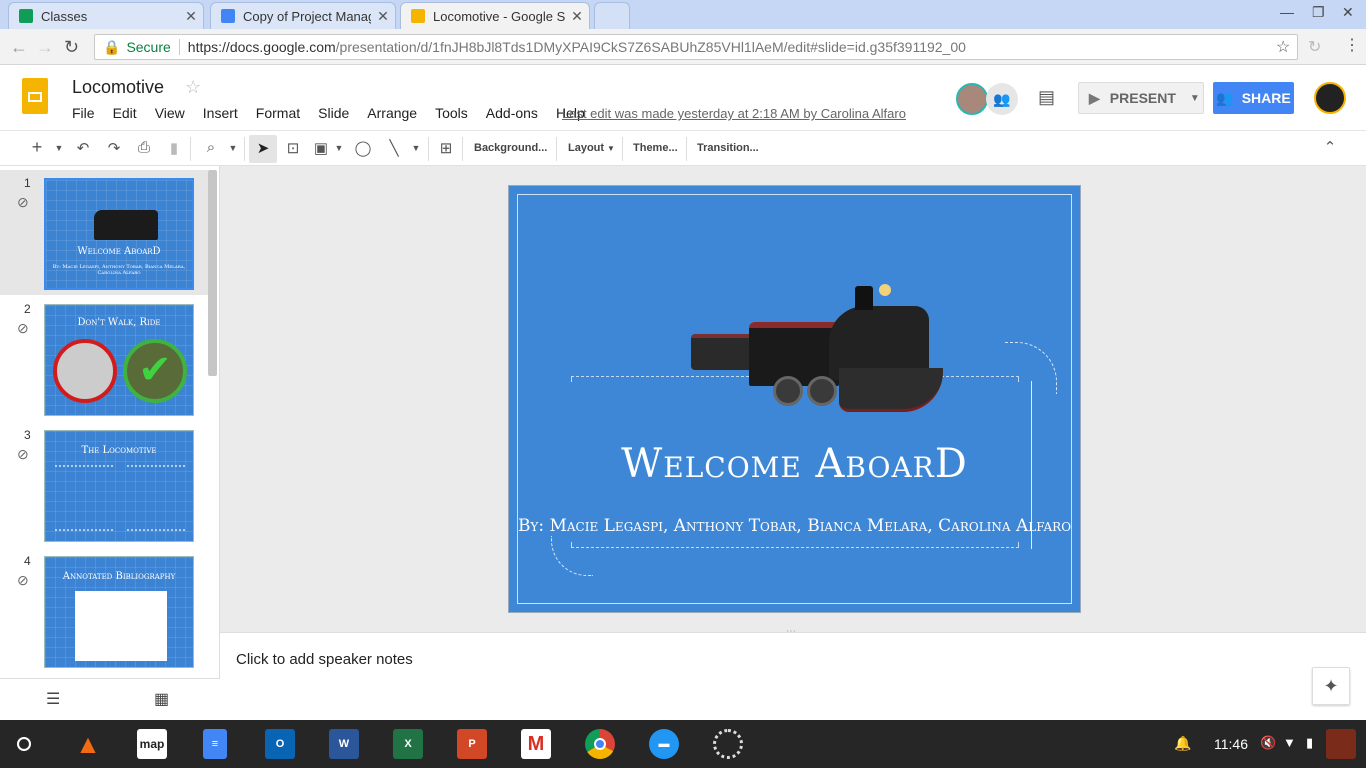 This screenshot has width=1366, height=768. I want to click on menu-format: Format, so click(278, 113).